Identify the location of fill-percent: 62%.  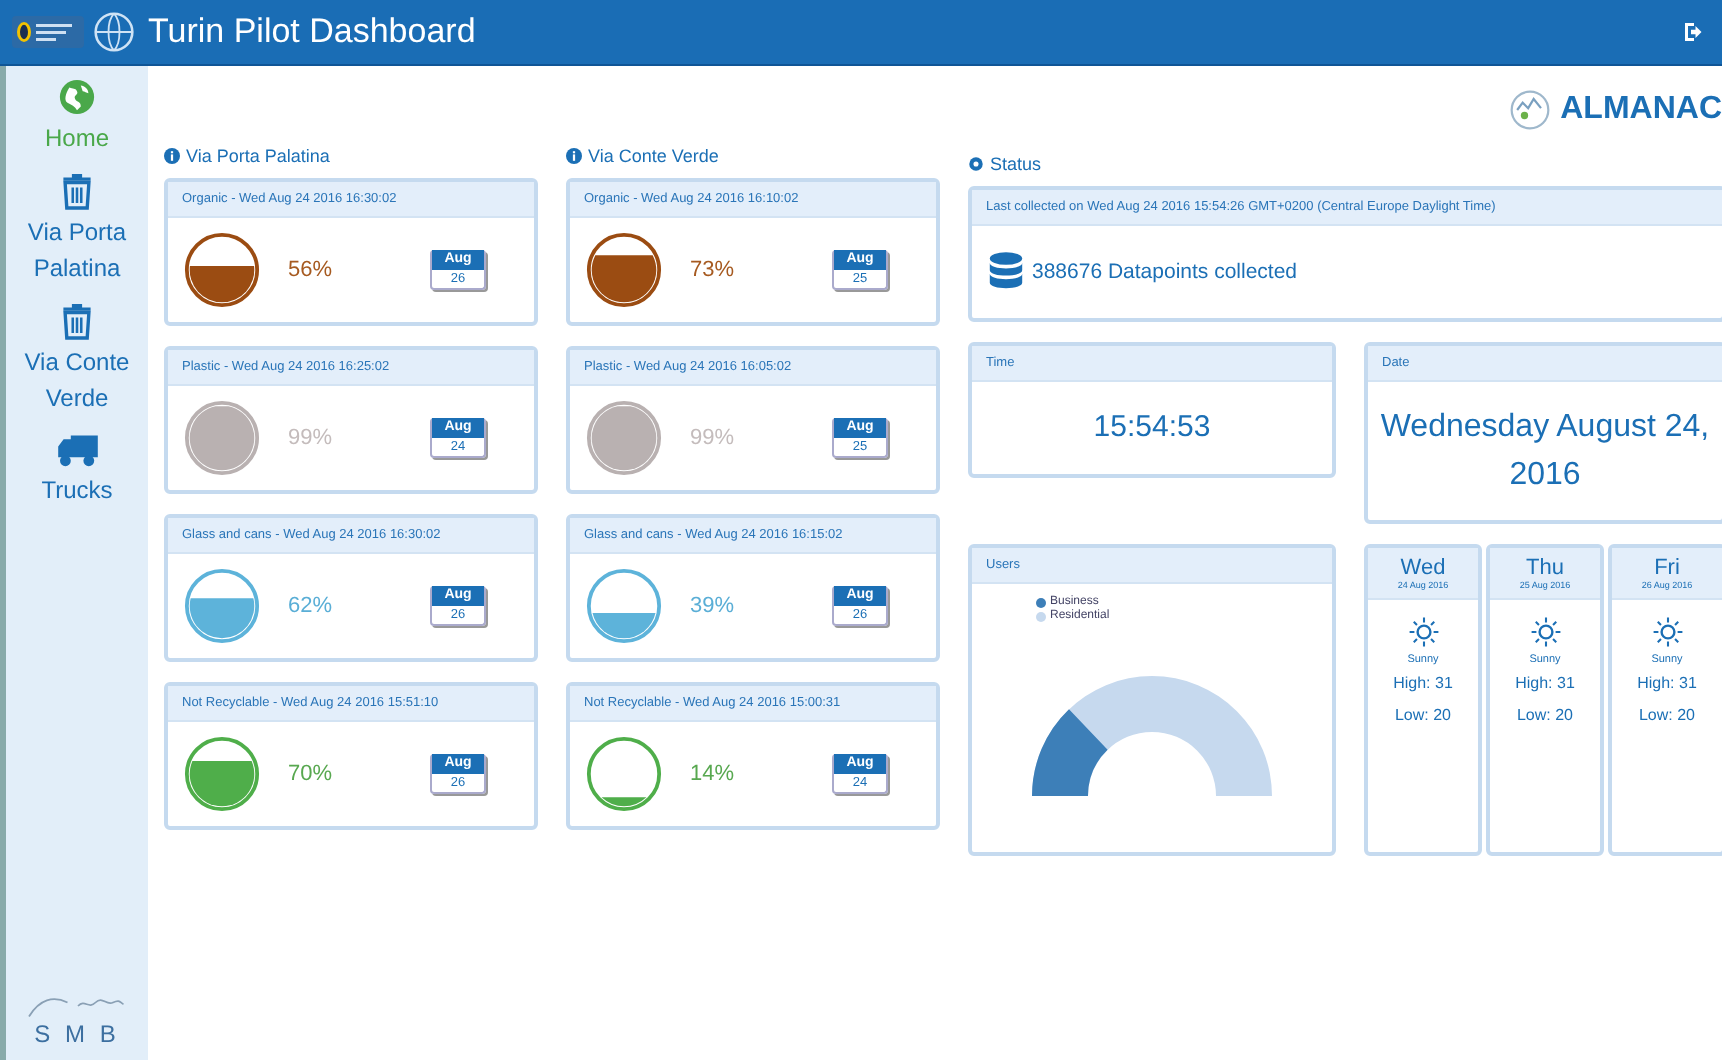
(311, 606).